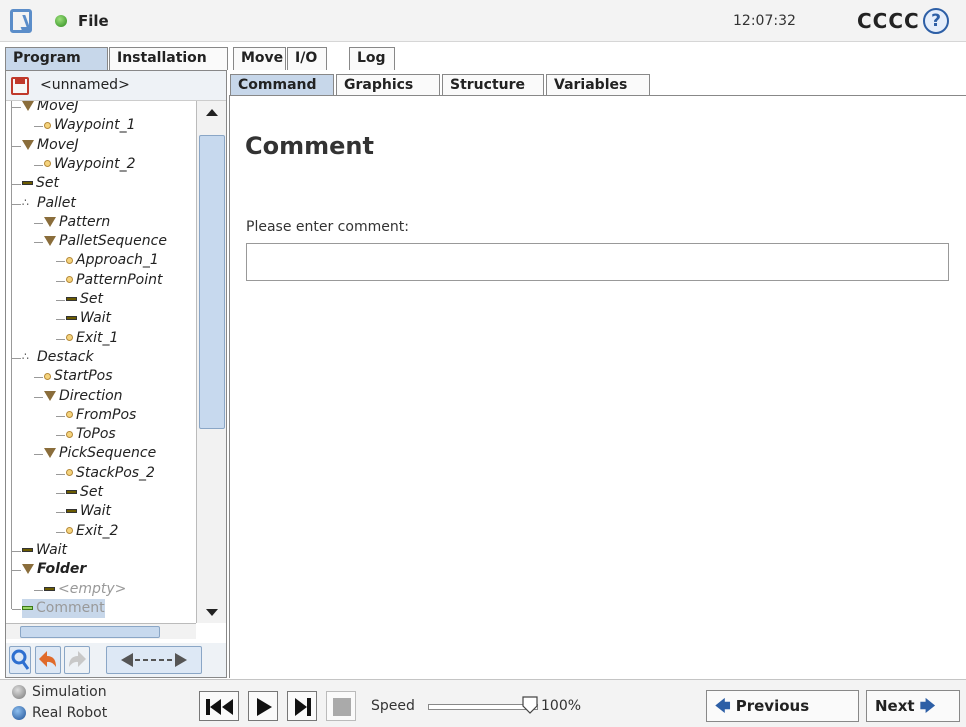 Image resolution: width=966 pixels, height=727 pixels. I want to click on tree-vertical-scrollbar, so click(211, 362).